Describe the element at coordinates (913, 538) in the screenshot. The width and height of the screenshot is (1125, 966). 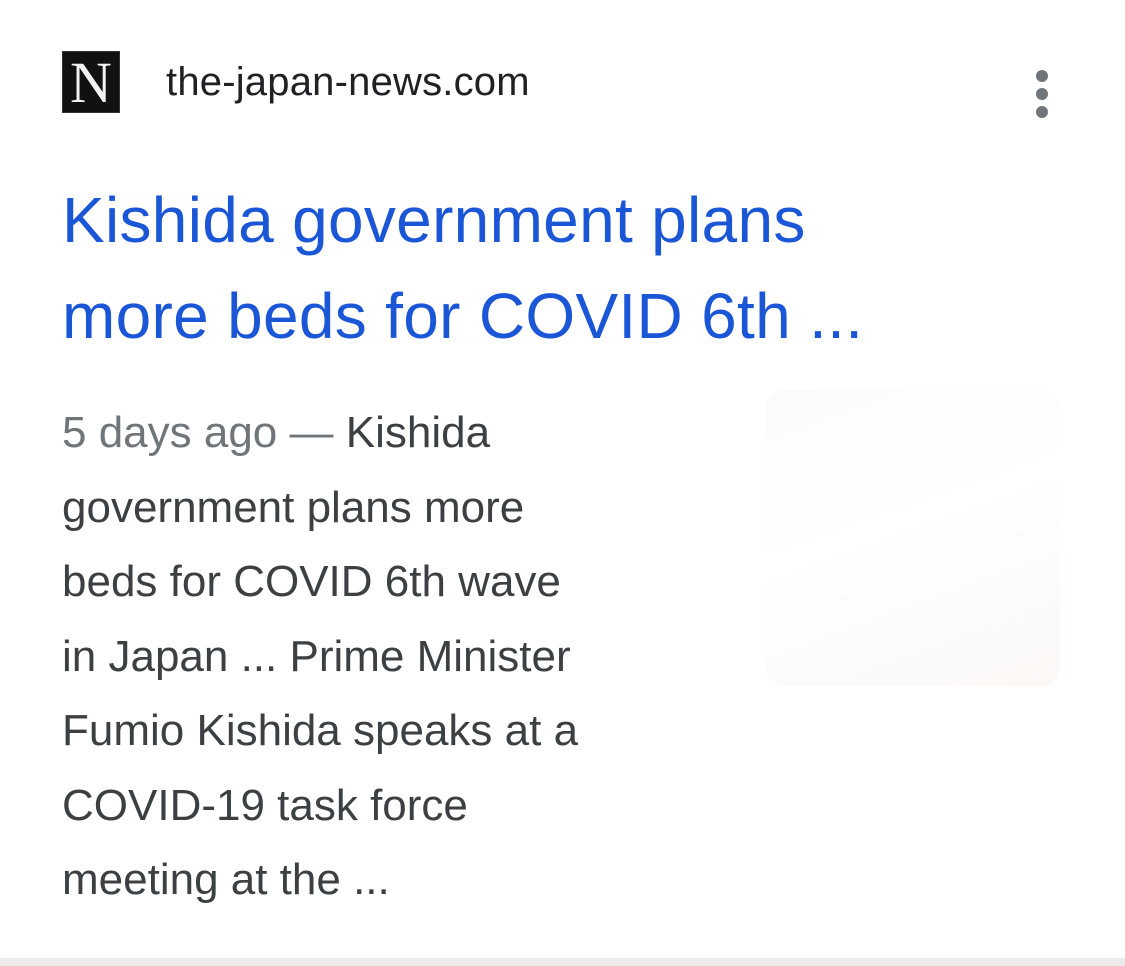
I see `result-thumbnail` at that location.